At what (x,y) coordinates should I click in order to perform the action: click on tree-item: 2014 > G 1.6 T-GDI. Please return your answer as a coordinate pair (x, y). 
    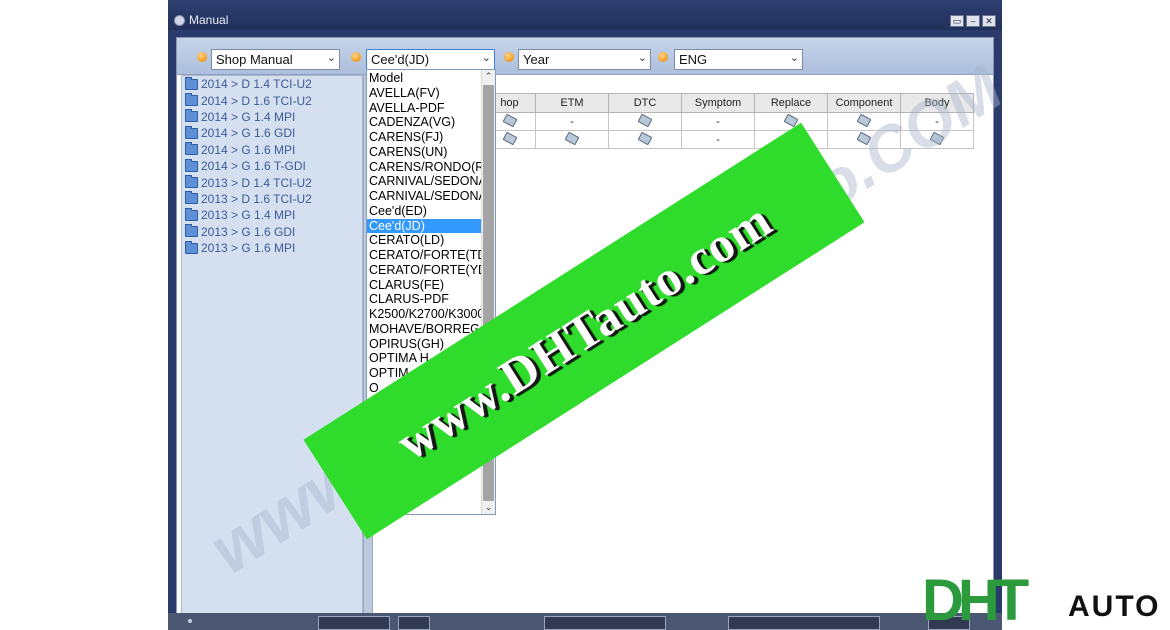
    Looking at the image, I should click on (272, 166).